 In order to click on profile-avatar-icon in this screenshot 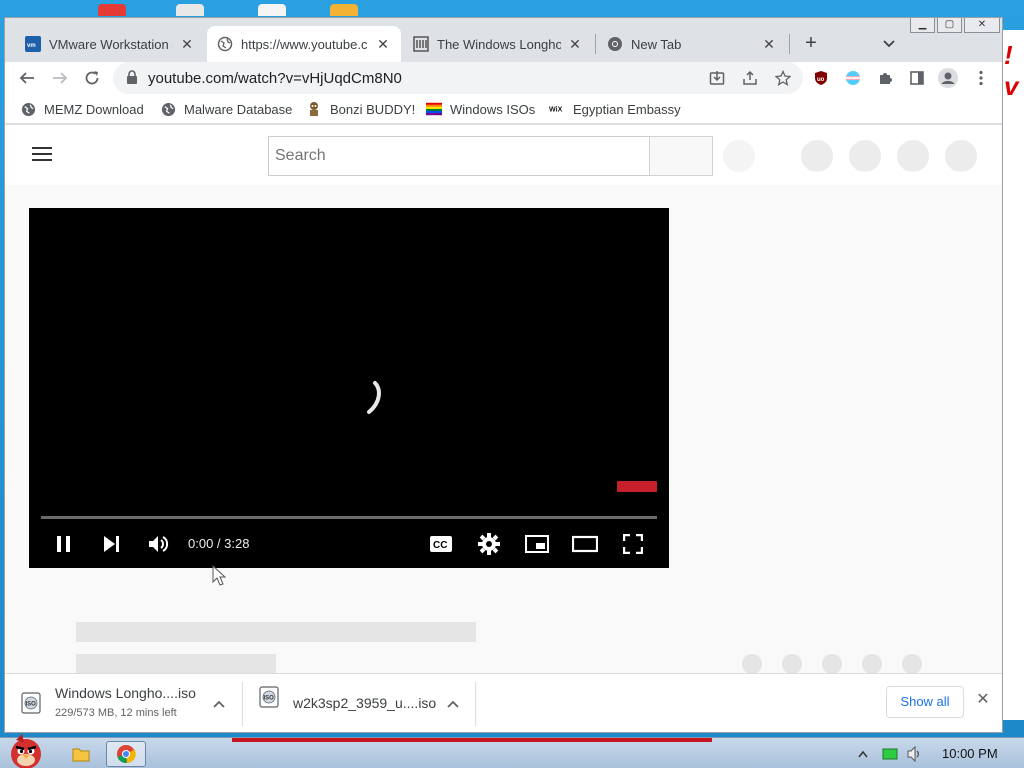, I will do `click(948, 78)`.